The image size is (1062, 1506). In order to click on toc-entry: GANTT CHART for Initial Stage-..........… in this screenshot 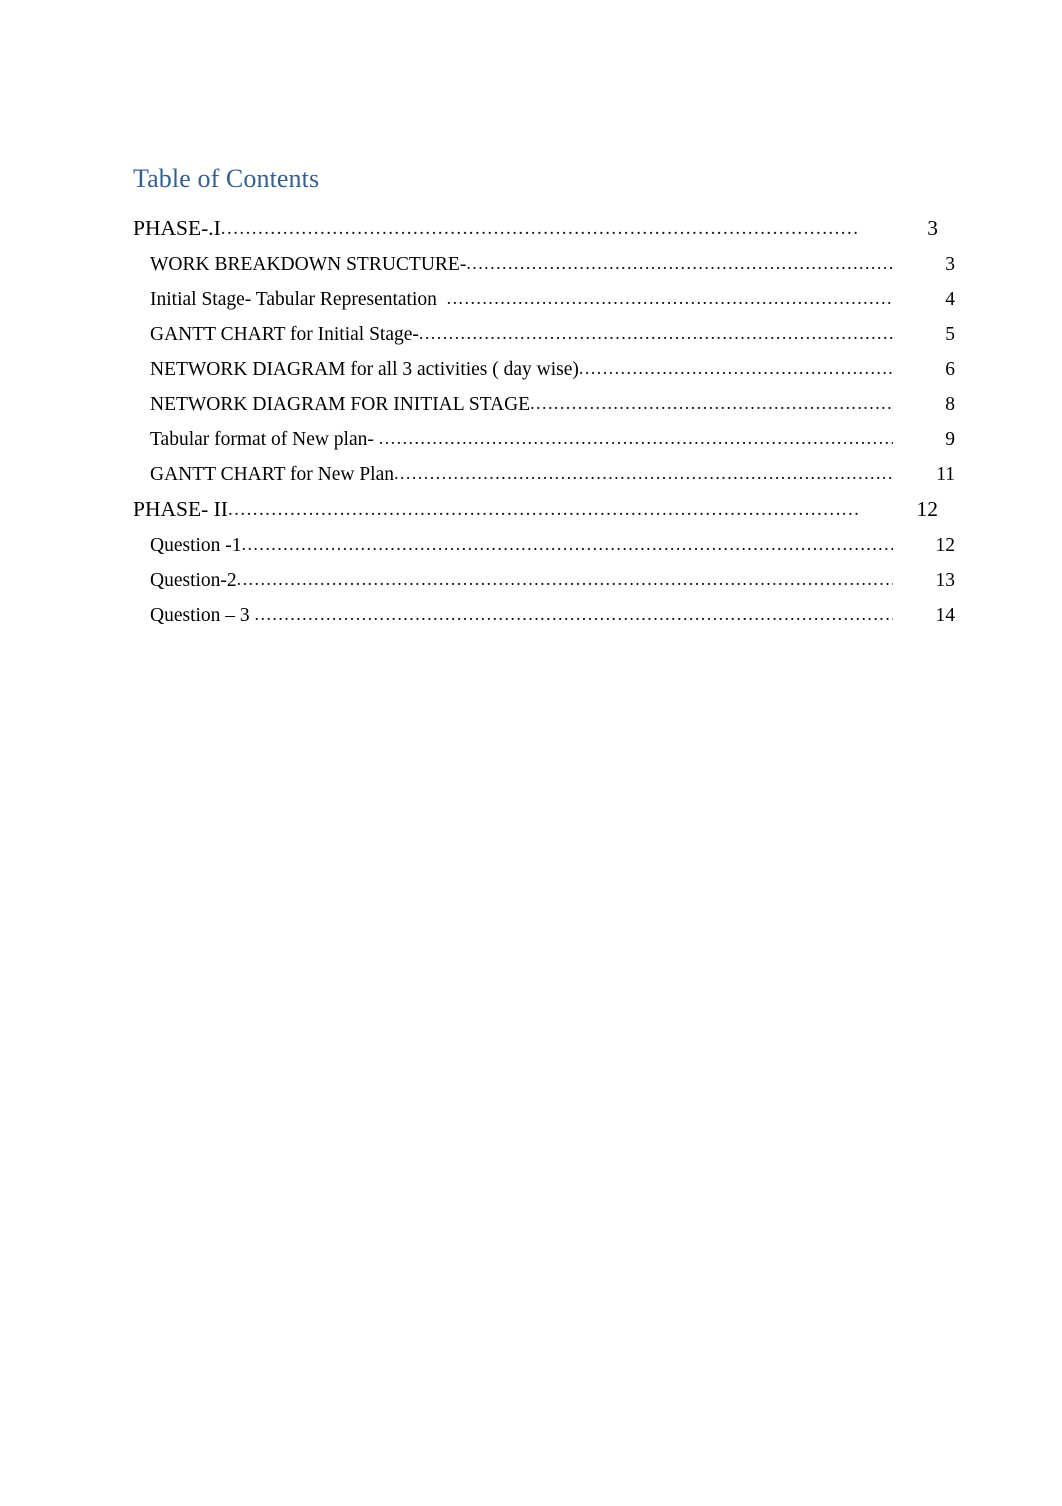, I will do `click(544, 334)`.